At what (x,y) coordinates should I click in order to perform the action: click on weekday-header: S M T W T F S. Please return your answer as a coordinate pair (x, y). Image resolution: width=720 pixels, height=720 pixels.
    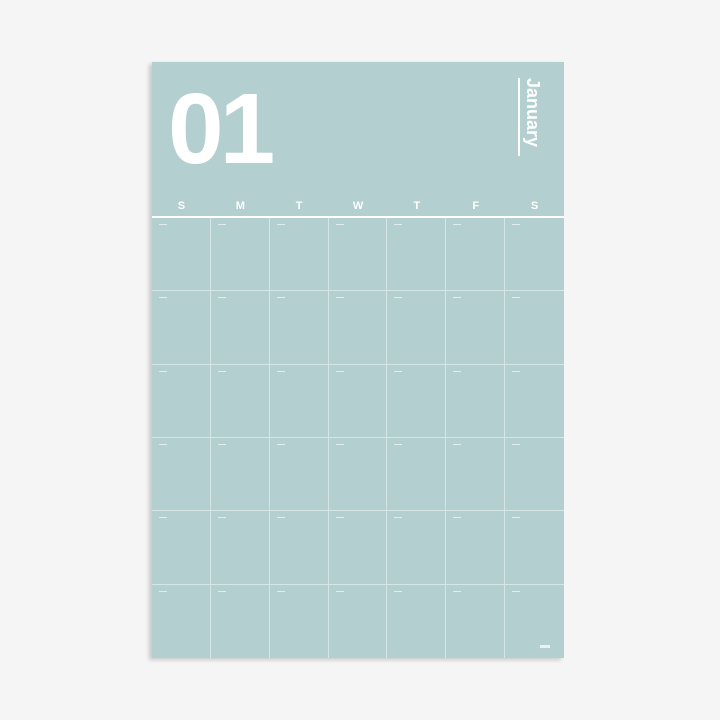
    Looking at the image, I should click on (358, 206).